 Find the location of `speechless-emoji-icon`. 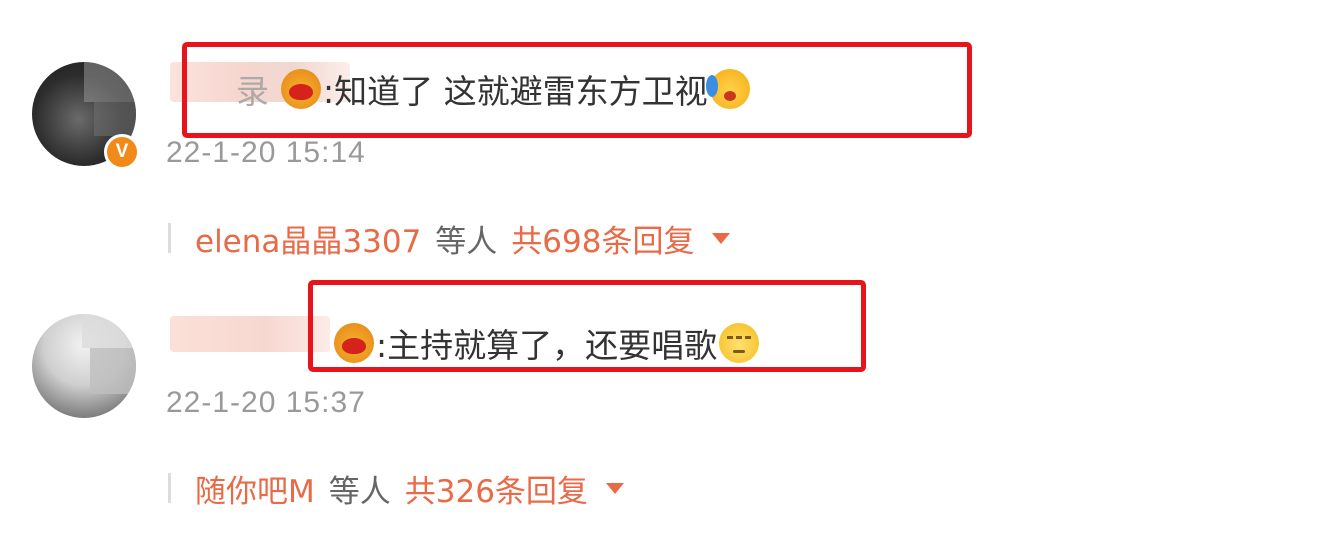

speechless-emoji-icon is located at coordinates (739, 343).